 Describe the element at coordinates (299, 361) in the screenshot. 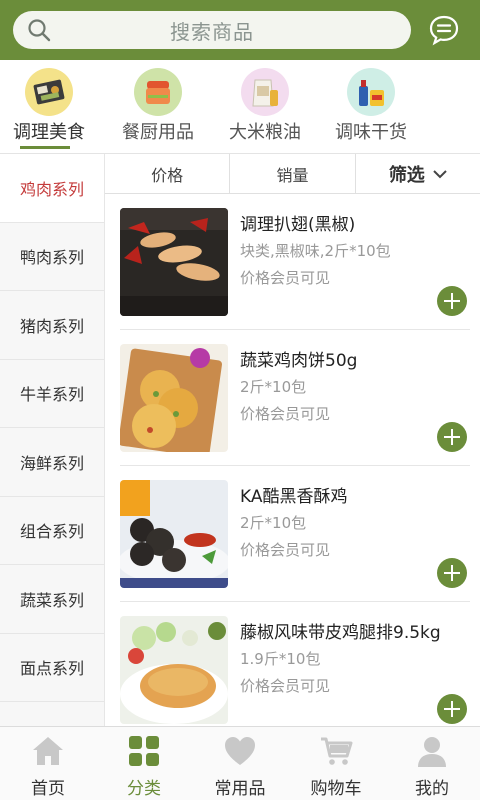

I see `product-name: 蔬菜鸡肉饼50g` at that location.